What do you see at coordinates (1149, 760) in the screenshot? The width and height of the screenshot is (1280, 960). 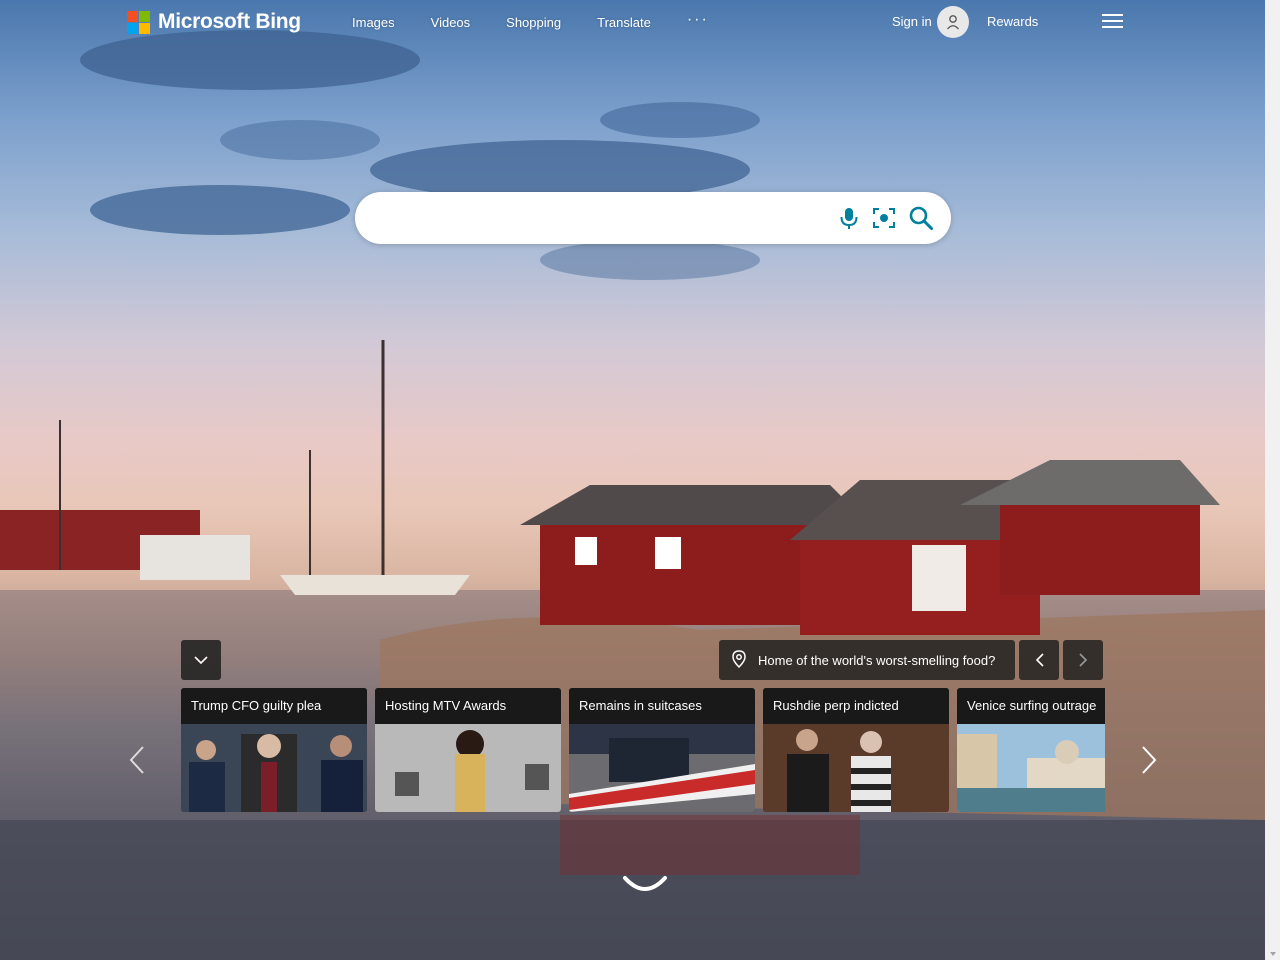 I see `carousel-next-arrow-icon` at bounding box center [1149, 760].